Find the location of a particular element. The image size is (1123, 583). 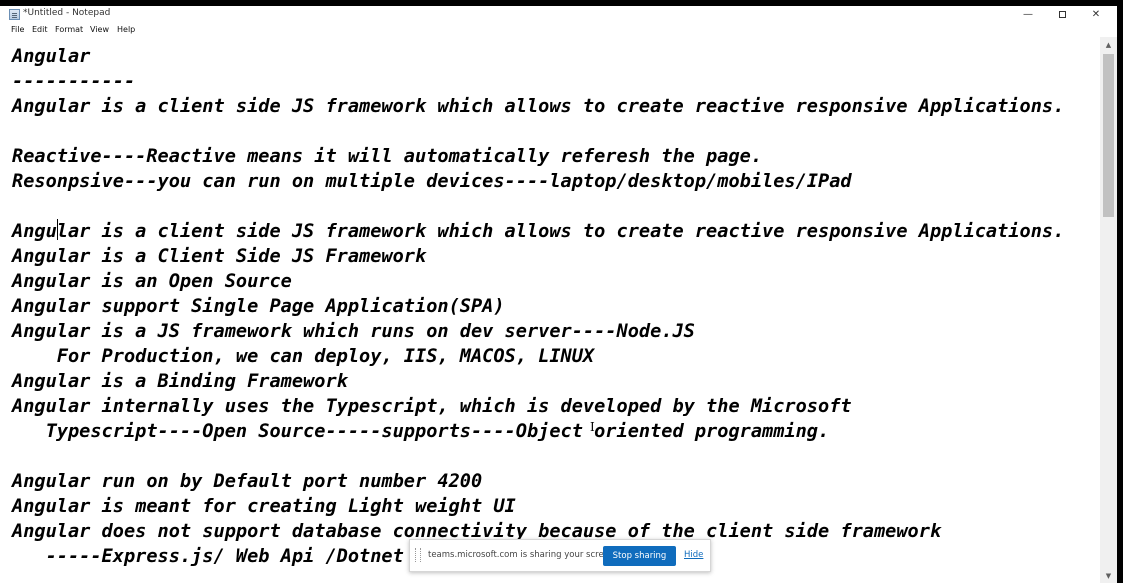

menu-bar: File Edit Format View Help is located at coordinates (558, 30).